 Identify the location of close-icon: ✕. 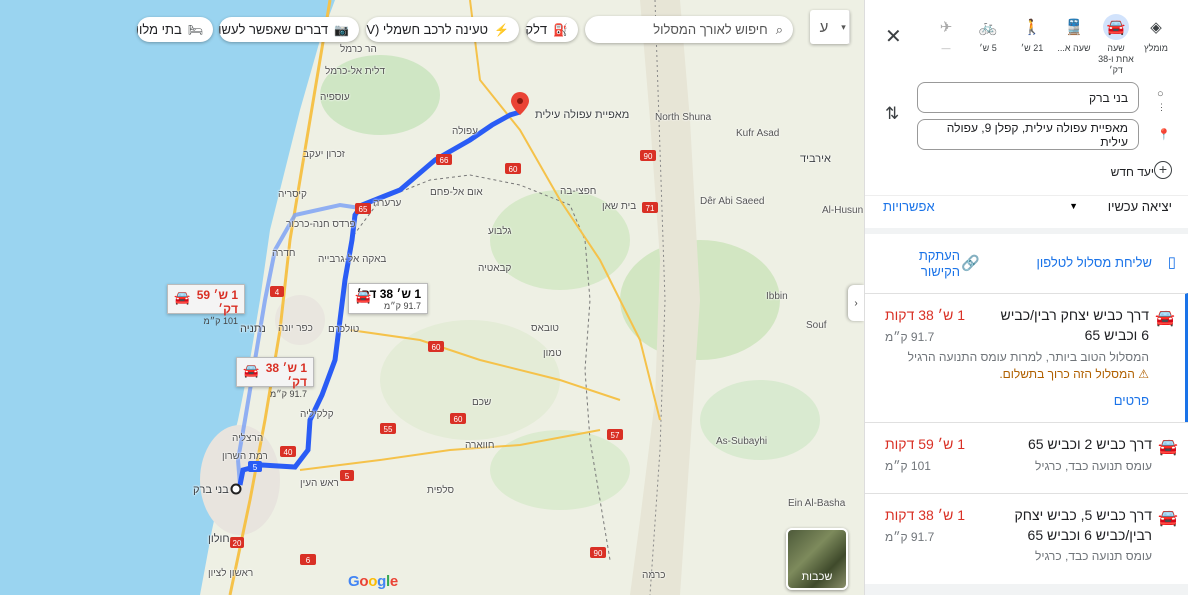
(893, 36).